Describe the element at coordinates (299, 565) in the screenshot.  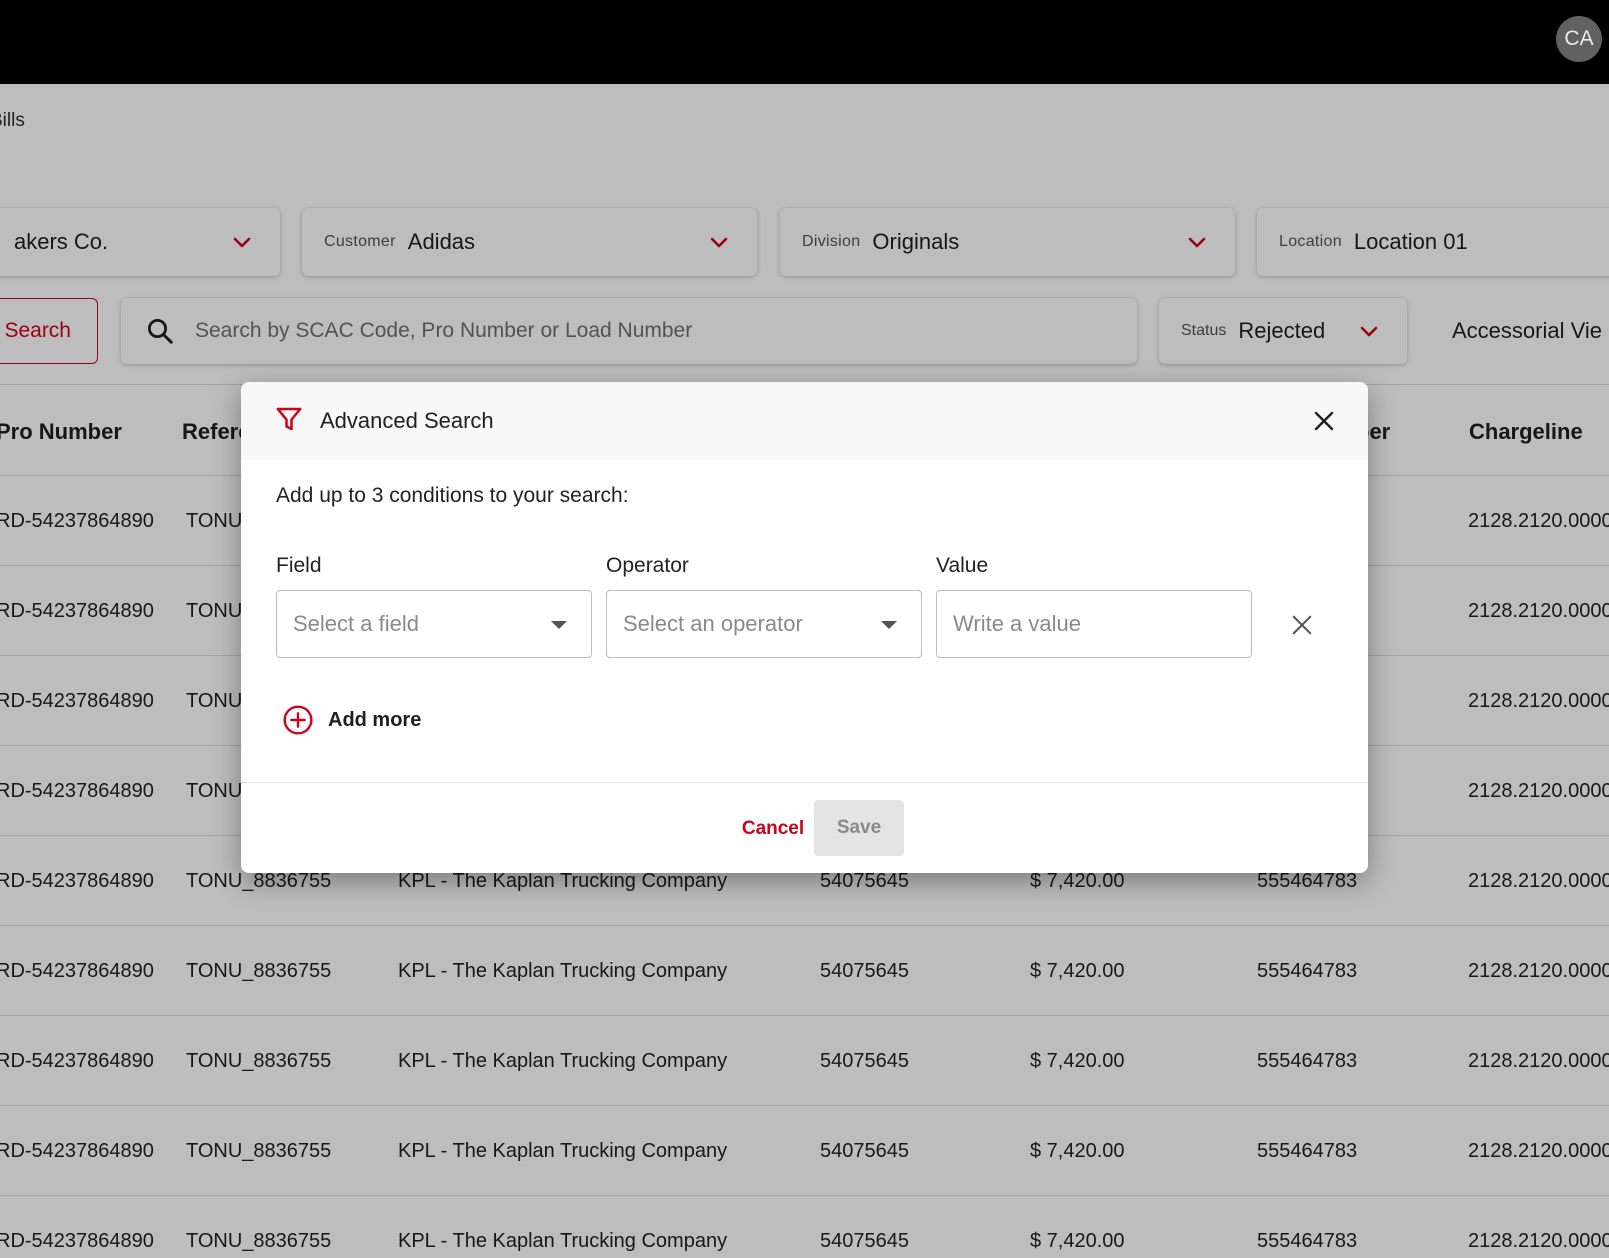
I see `field-label: Field` at that location.